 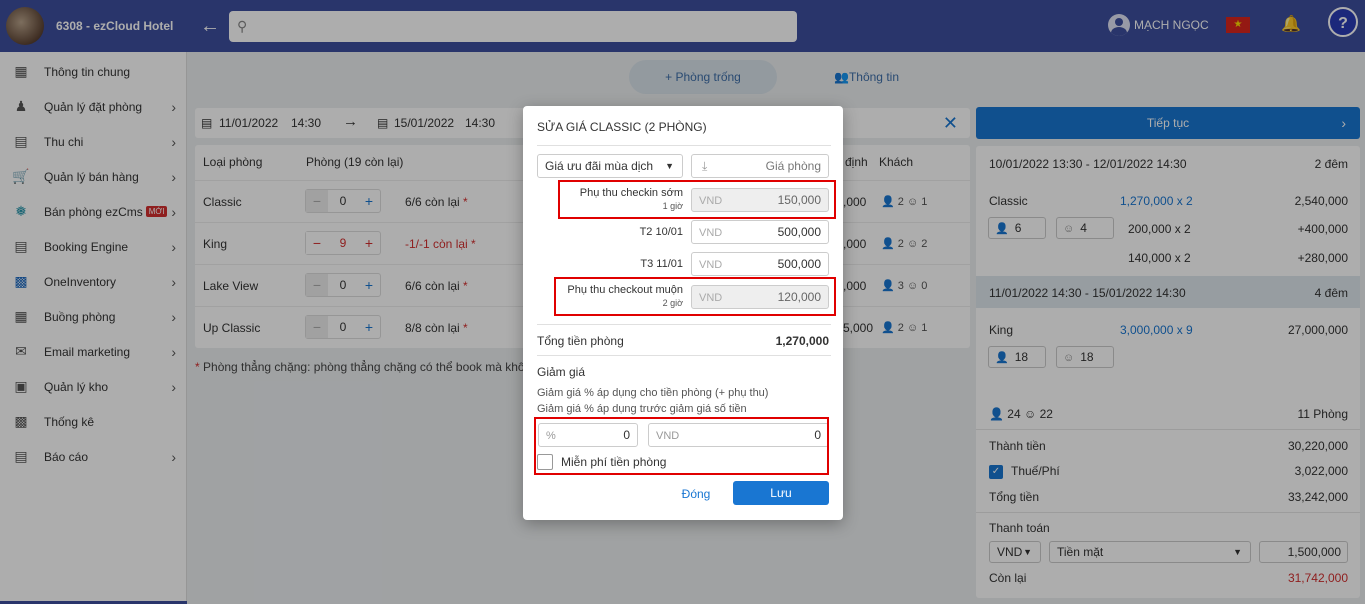 I want to click on caret-down-icon: ▼, so click(x=669, y=166).